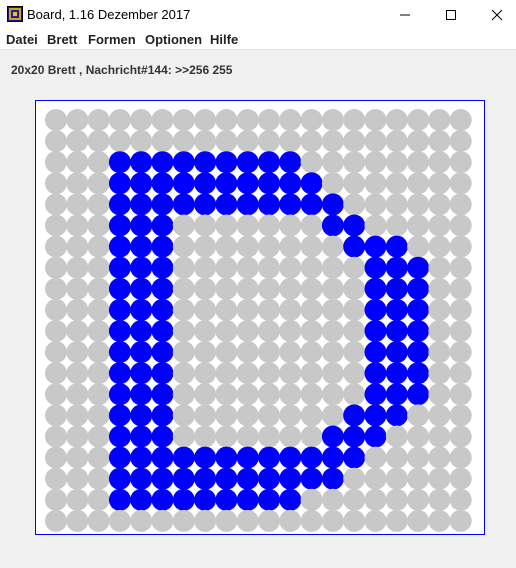 The width and height of the screenshot is (516, 568). I want to click on menu-formen: Formen, so click(112, 39).